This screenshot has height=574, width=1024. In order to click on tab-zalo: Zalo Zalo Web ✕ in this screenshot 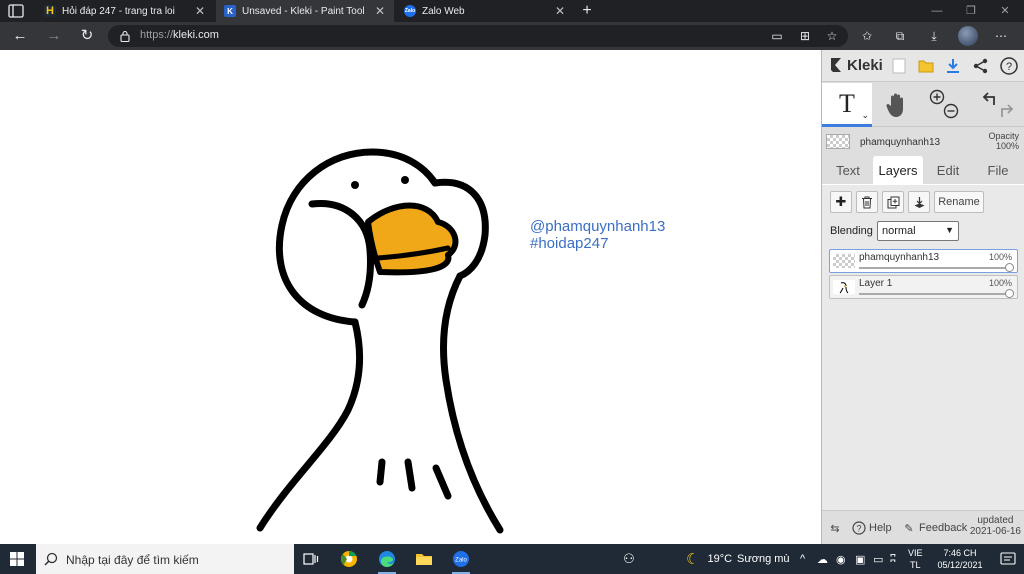, I will do `click(485, 11)`.